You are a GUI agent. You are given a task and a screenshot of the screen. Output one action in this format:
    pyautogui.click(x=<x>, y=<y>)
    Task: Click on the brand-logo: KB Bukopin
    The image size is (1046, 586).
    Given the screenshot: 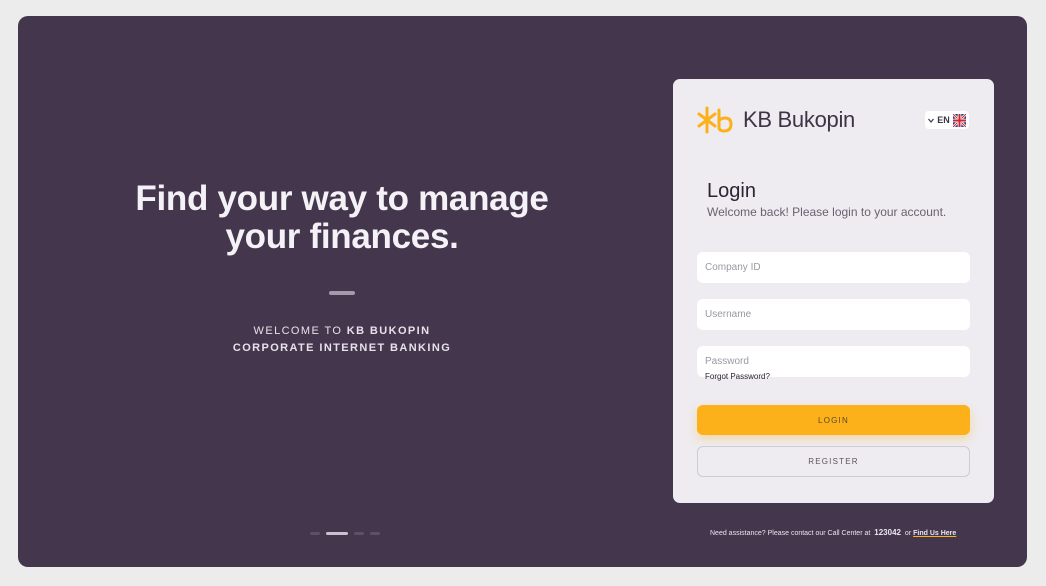 What is the action you would take?
    pyautogui.click(x=776, y=120)
    